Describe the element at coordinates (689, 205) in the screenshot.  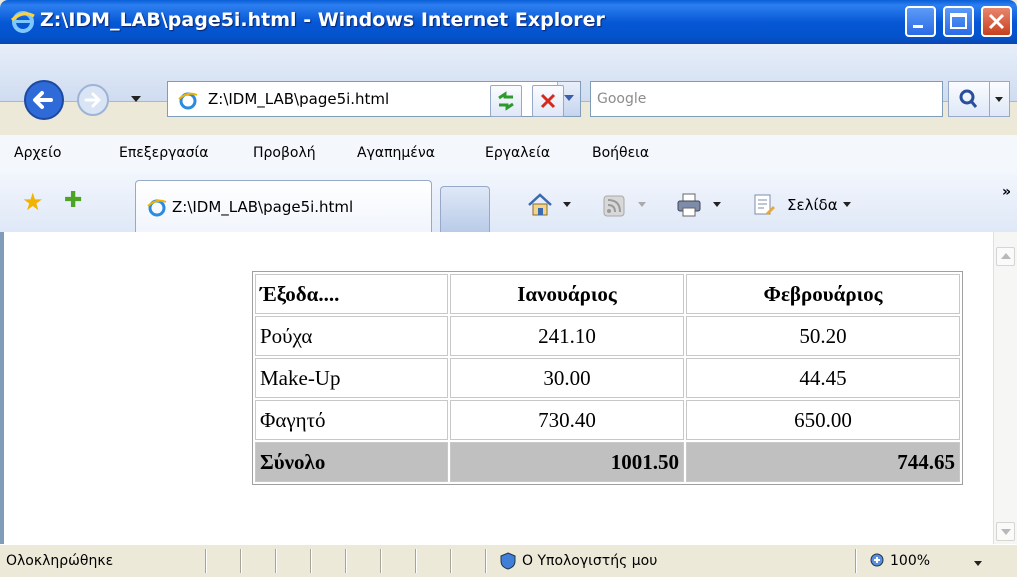
I see `print-icon` at that location.